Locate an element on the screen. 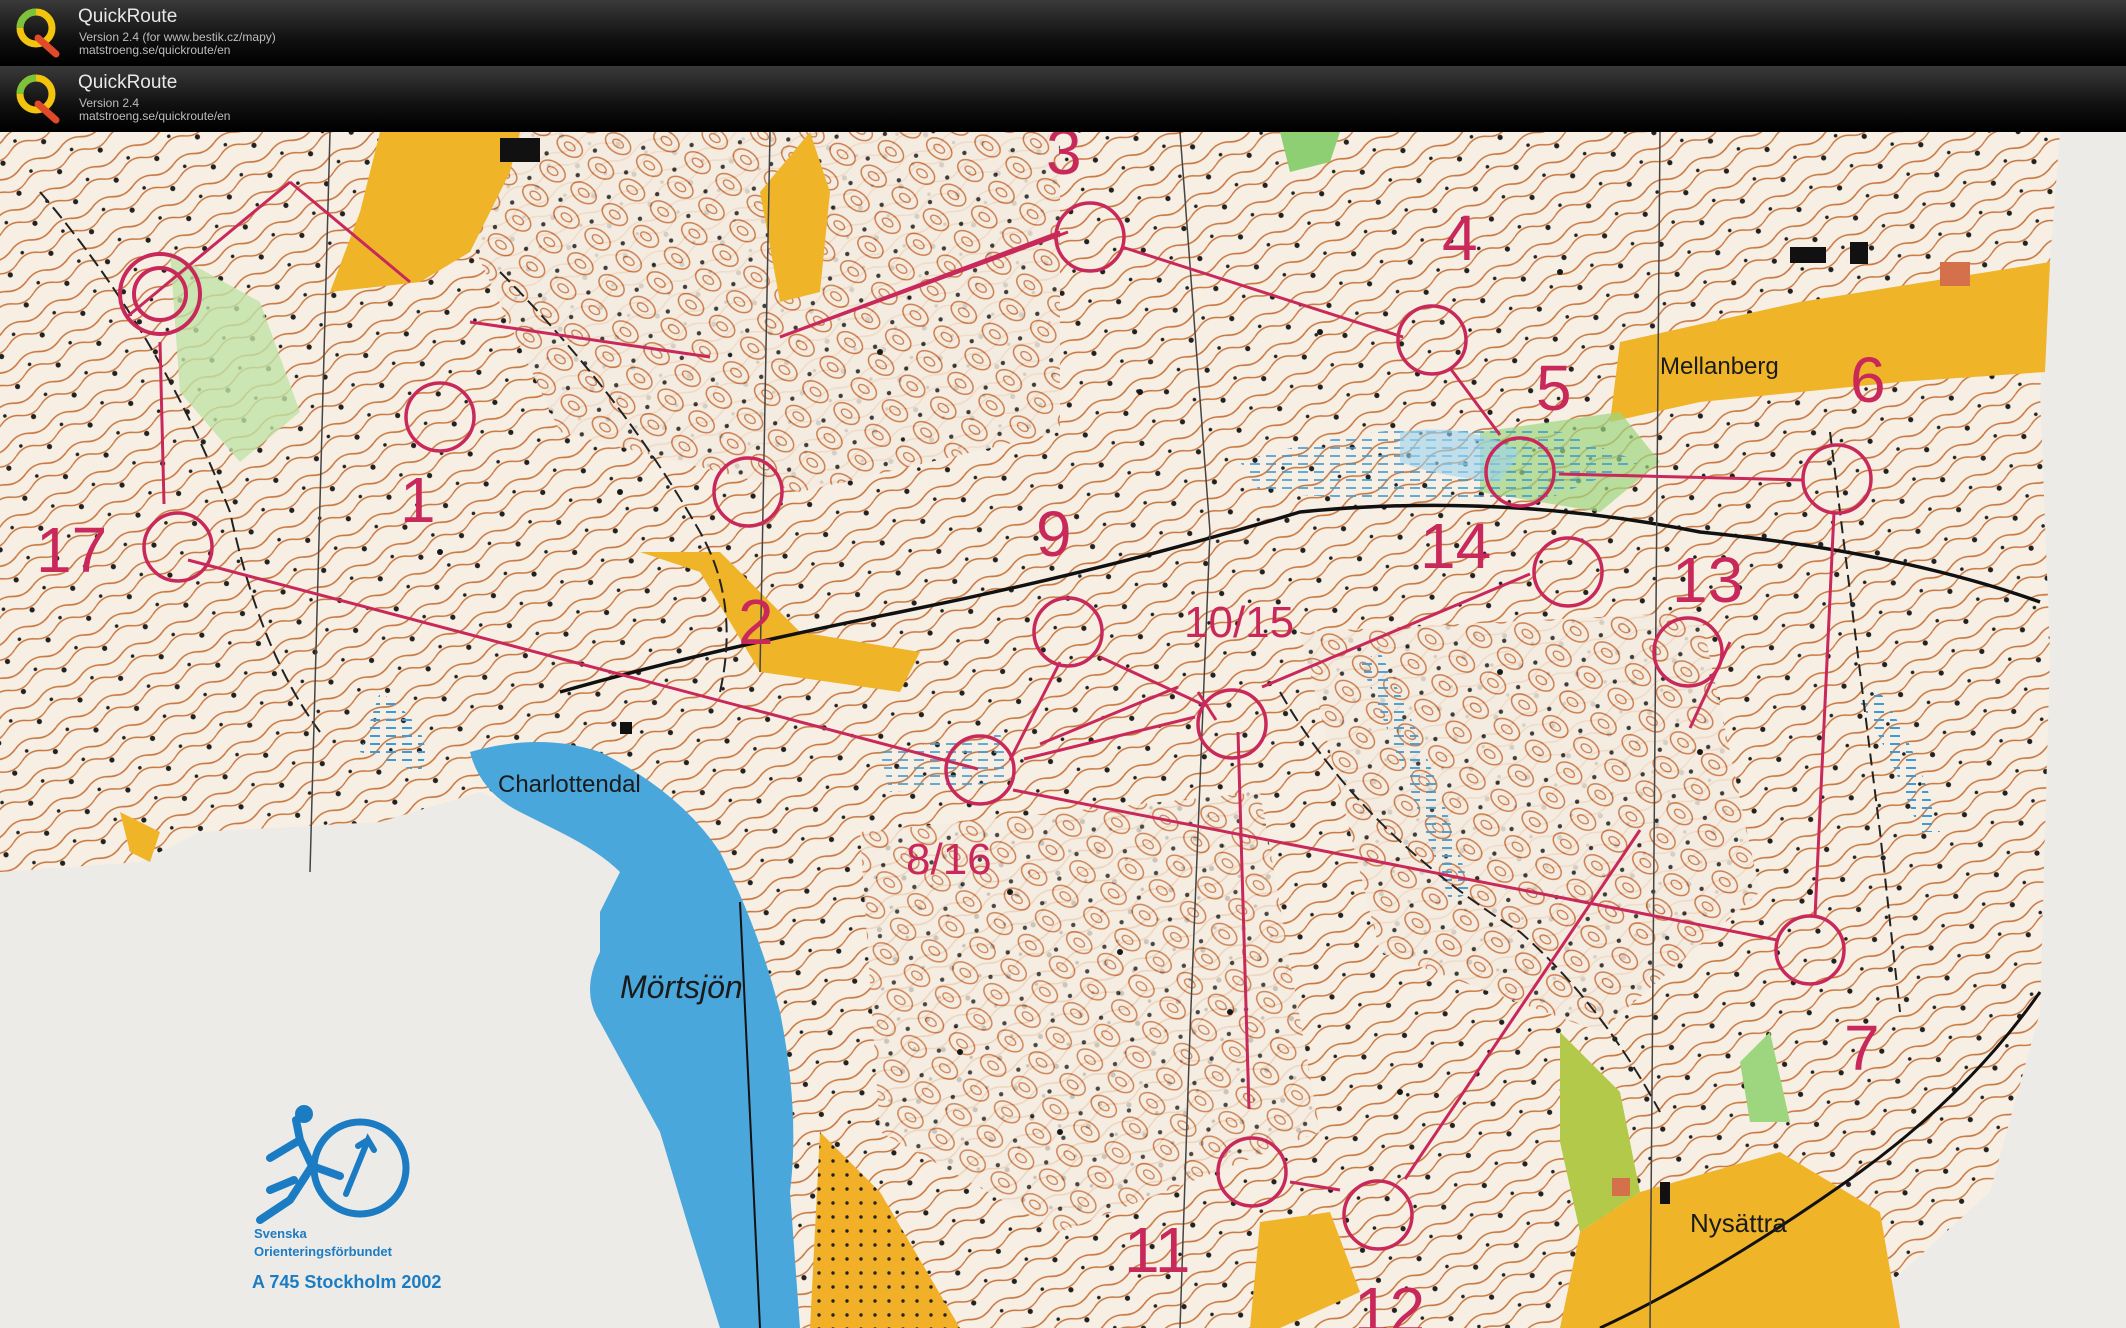 This screenshot has height=1328, width=2126. app-version: Version 2.4 is located at coordinates (109, 103).